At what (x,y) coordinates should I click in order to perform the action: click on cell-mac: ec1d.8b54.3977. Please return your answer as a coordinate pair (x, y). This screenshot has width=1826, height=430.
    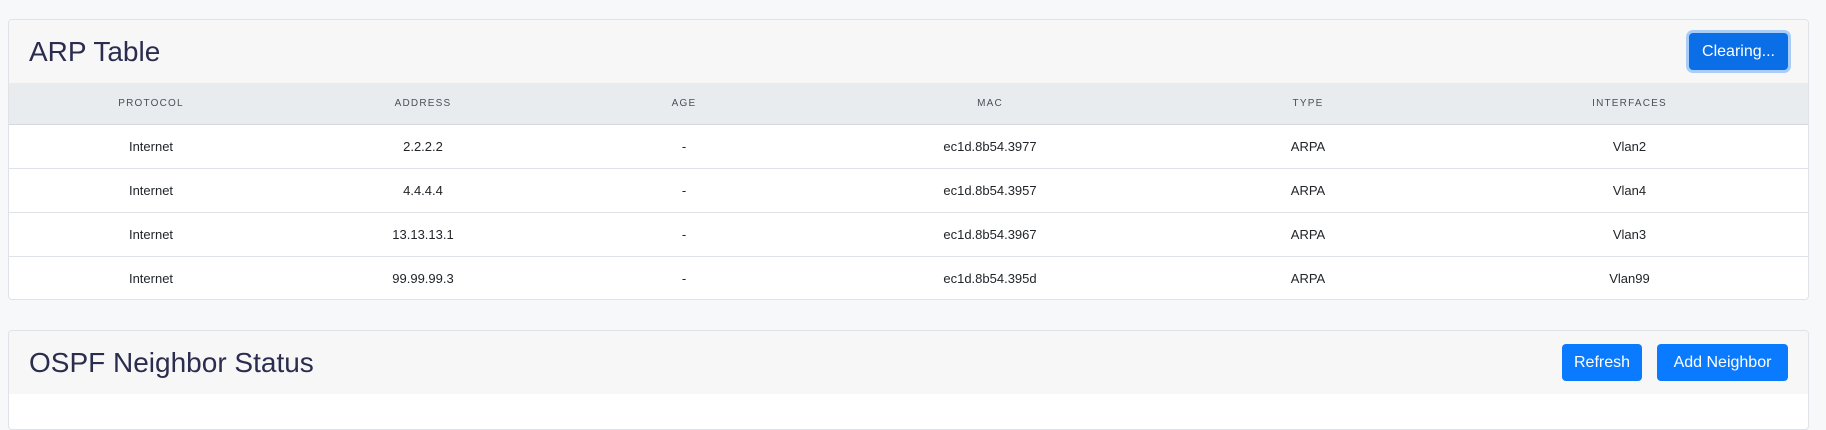
    Looking at the image, I should click on (990, 146).